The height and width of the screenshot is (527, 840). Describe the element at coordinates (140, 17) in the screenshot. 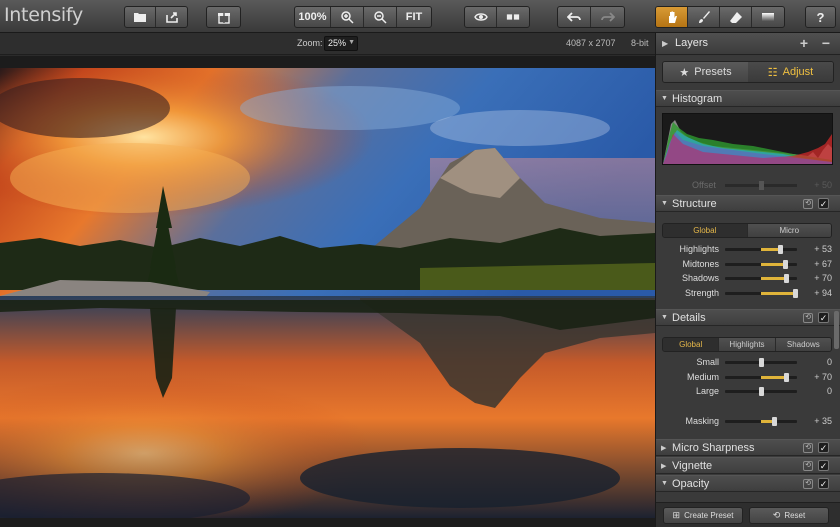

I see `open-button` at that location.